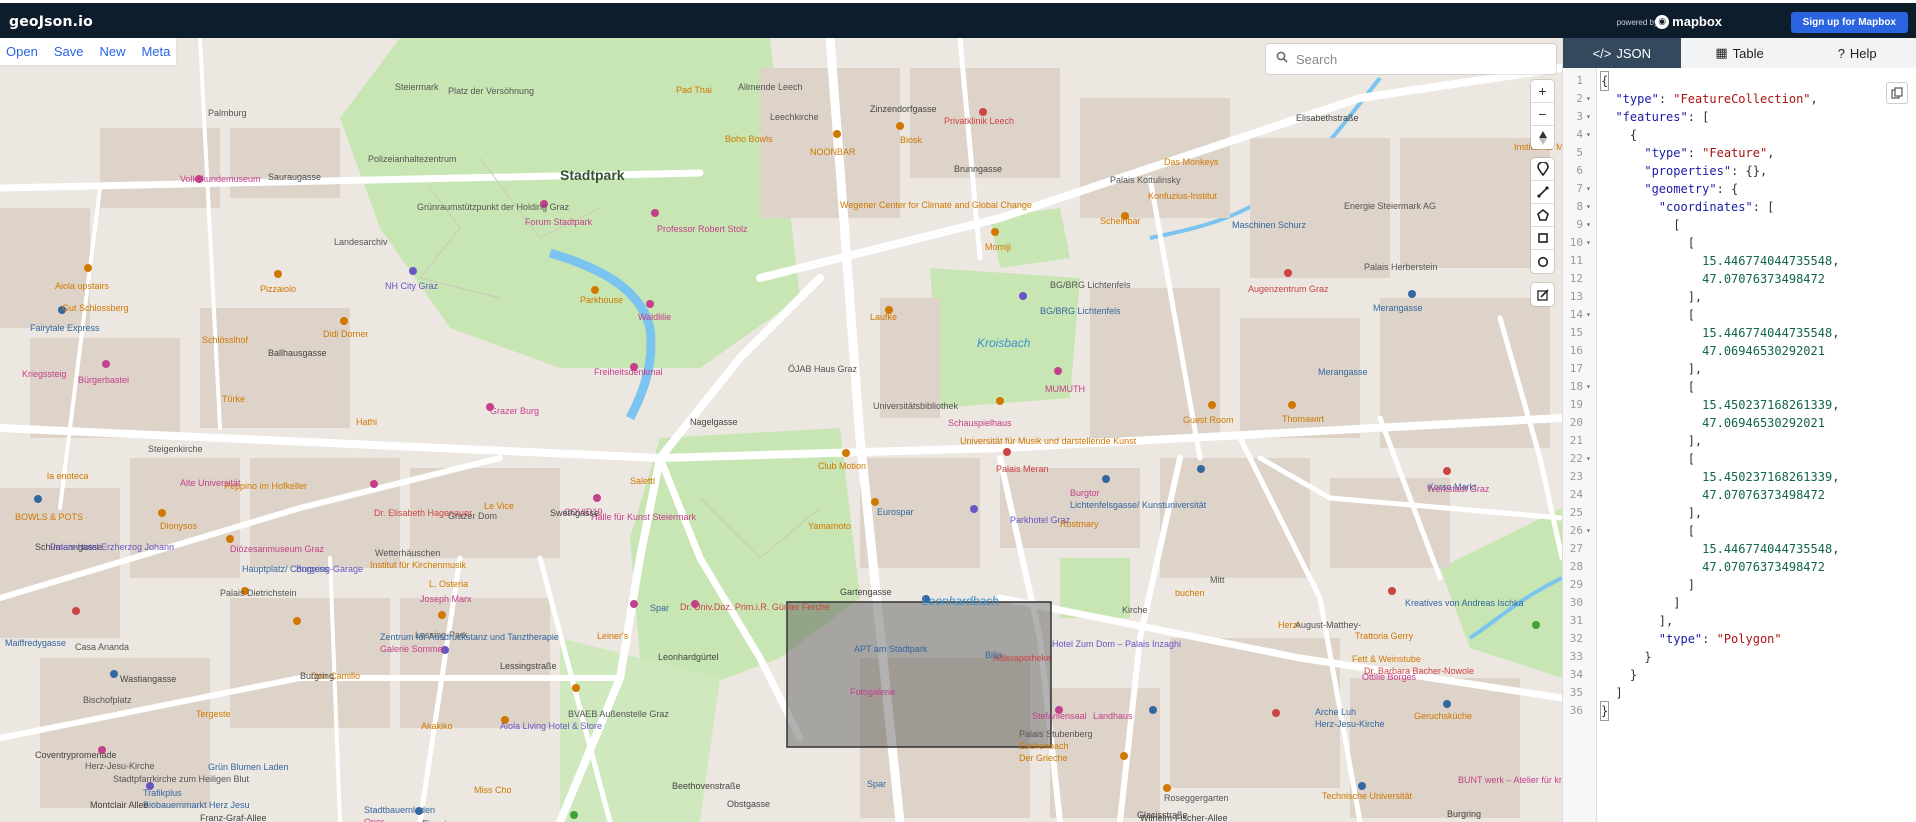 The width and height of the screenshot is (1916, 822). Describe the element at coordinates (903, 109) in the screenshot. I see `map-label: Zinzendorfgasse` at that location.